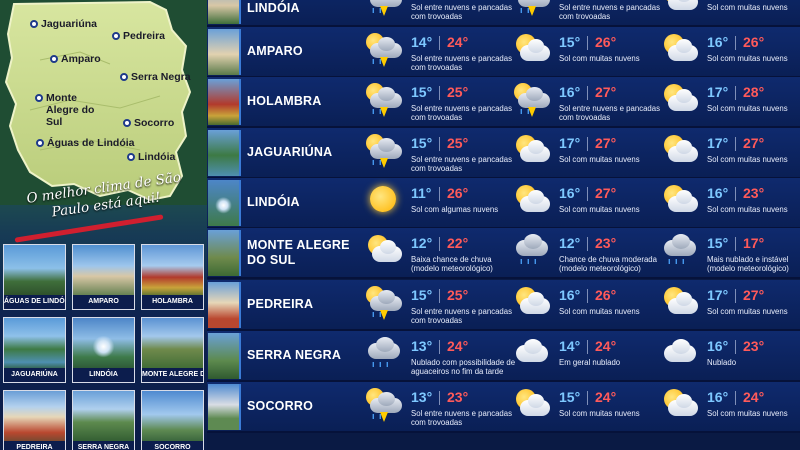 The height and width of the screenshot is (450, 800). I want to click on max-temp: 22°, so click(458, 243).